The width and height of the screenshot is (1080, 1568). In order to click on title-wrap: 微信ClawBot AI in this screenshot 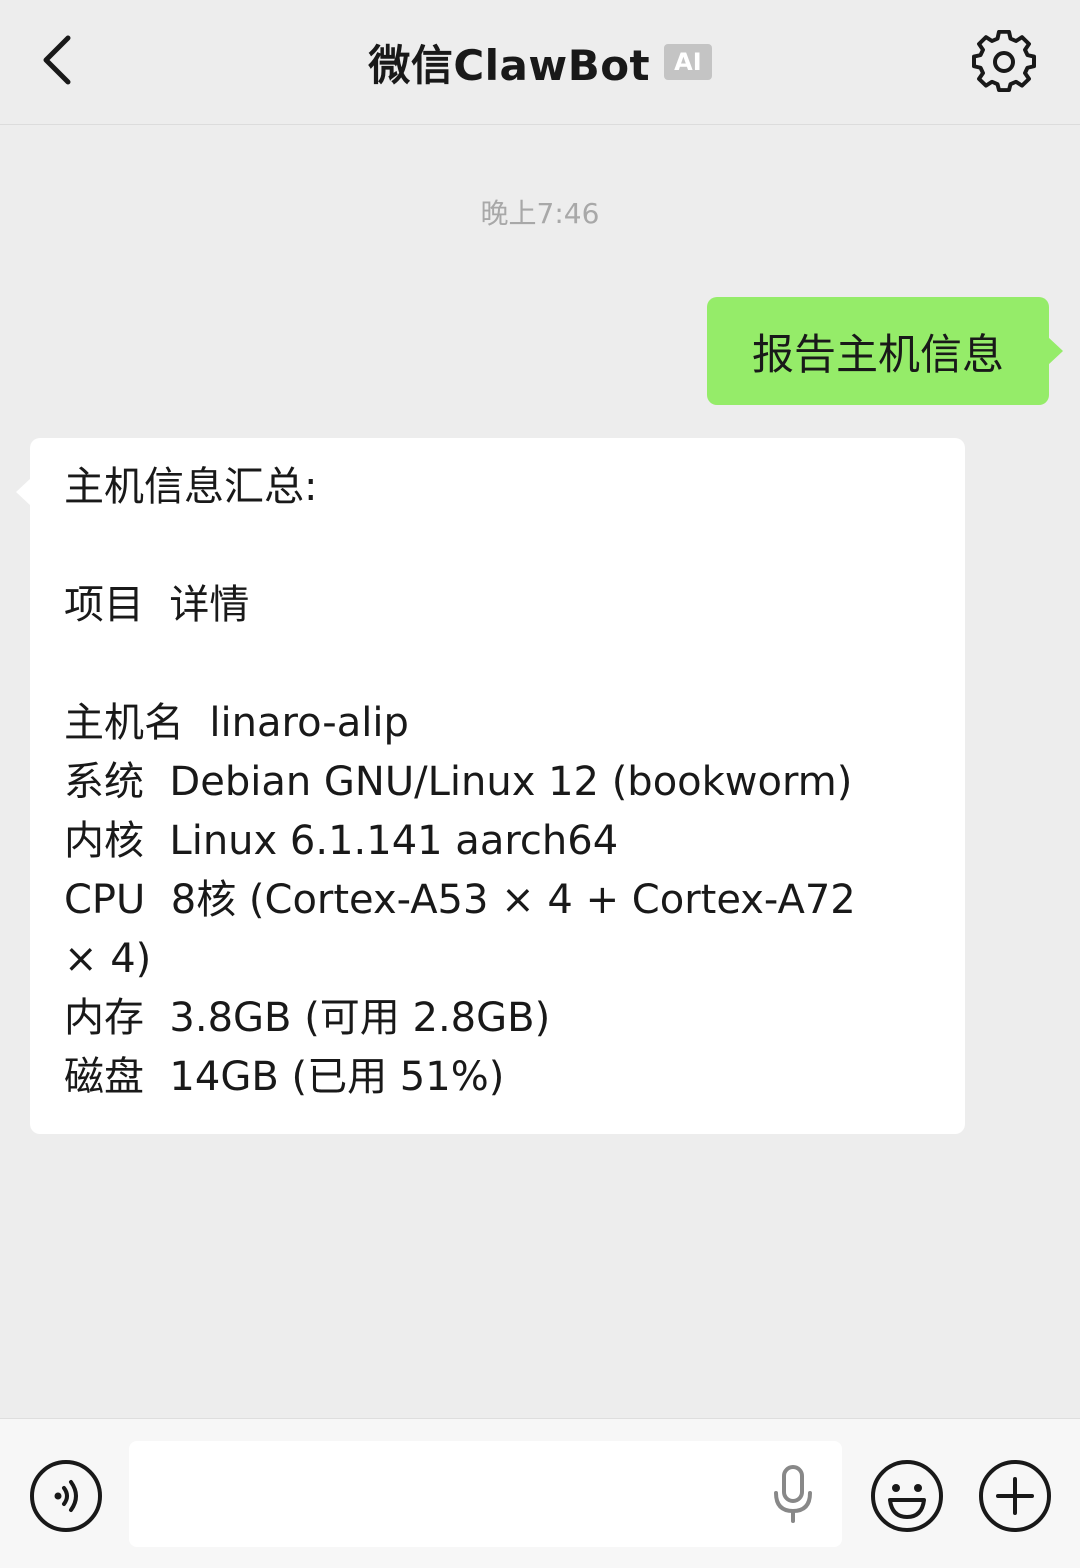, I will do `click(540, 62)`.